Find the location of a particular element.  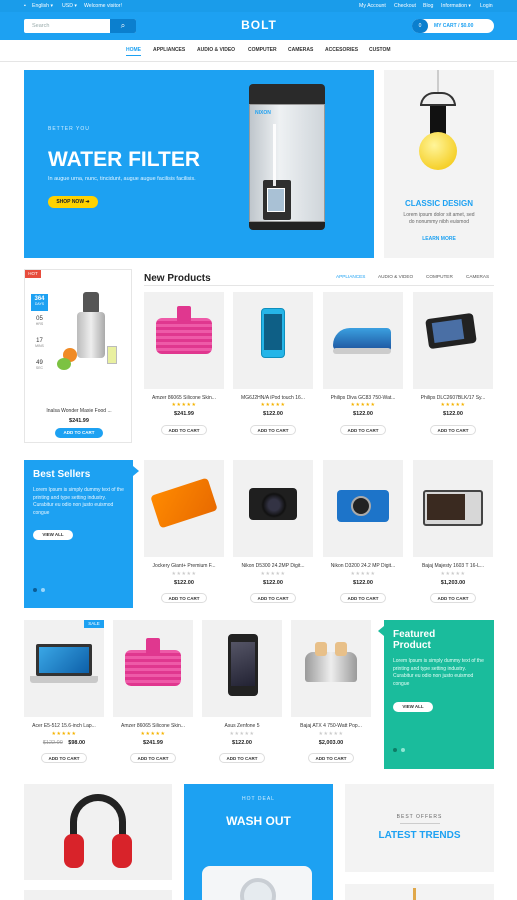

welcome-text: Welcome visitor! is located at coordinates (103, 6).